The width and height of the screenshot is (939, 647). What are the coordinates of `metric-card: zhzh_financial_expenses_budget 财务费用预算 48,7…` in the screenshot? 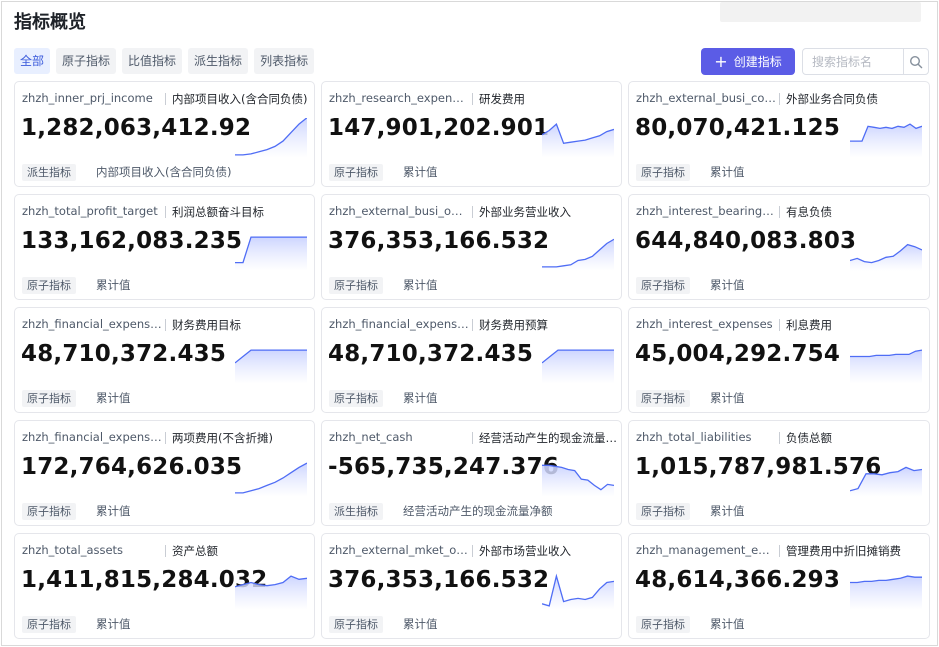 It's located at (471, 360).